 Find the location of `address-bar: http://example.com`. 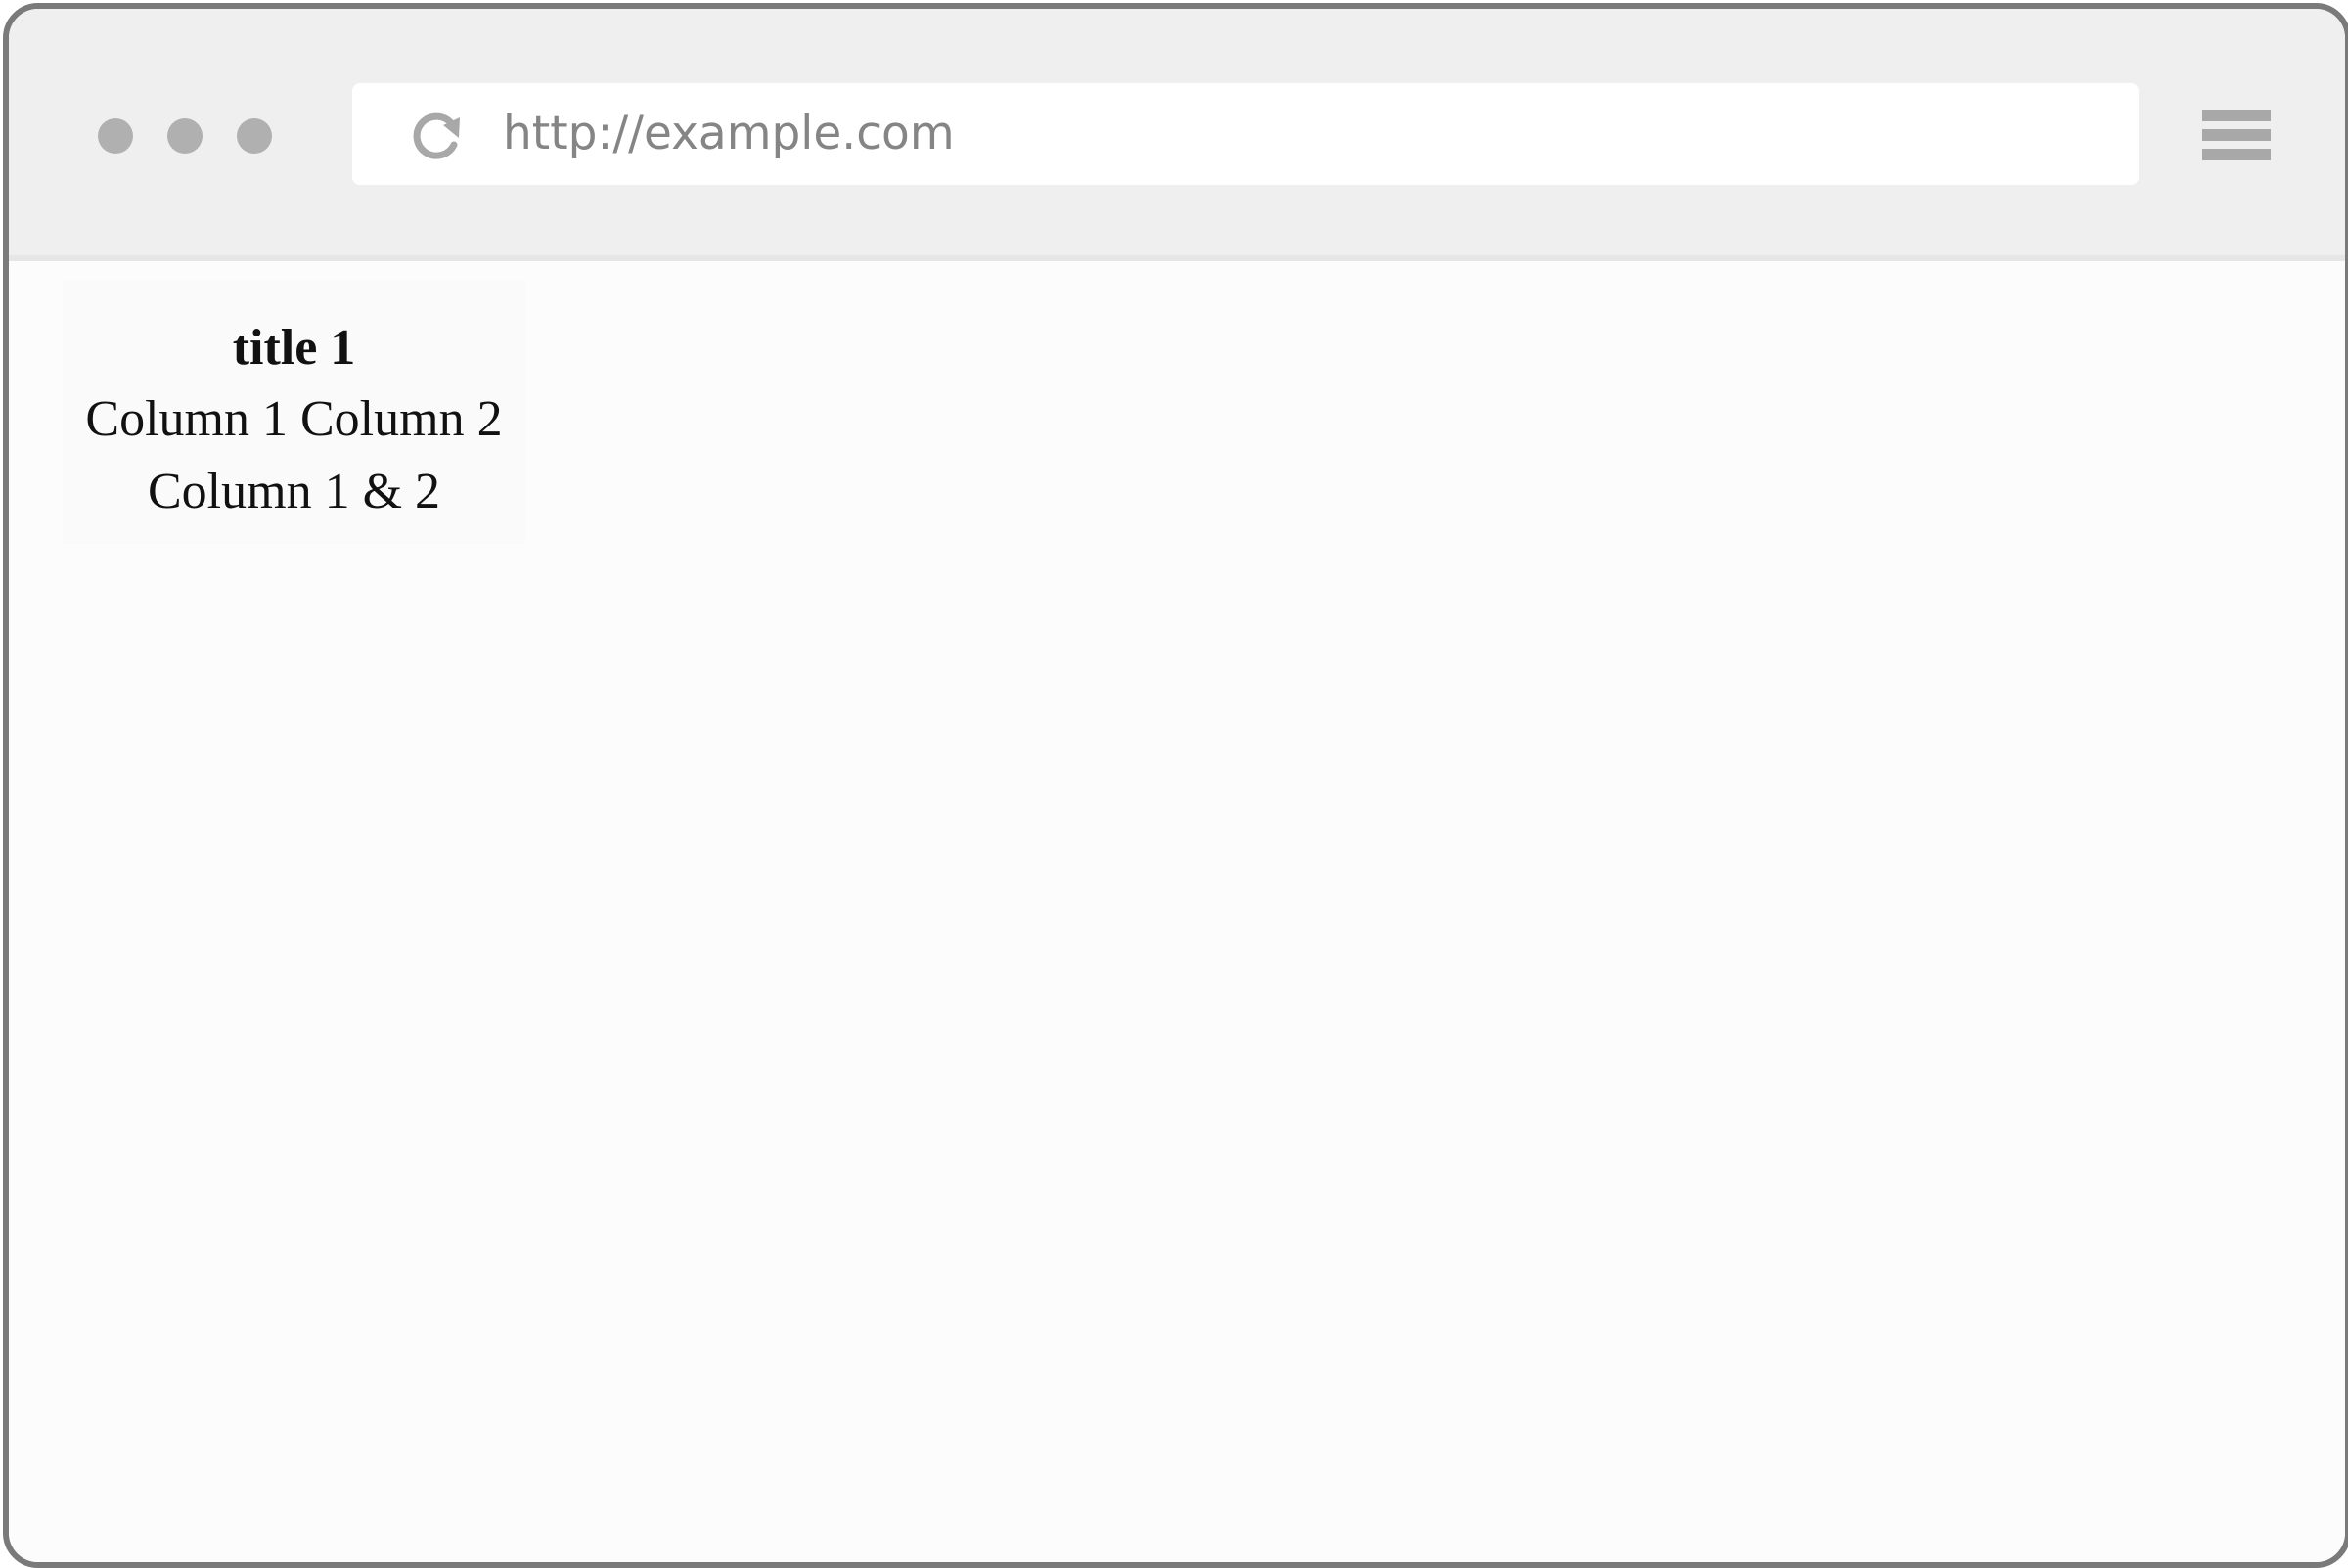

address-bar: http://example.com is located at coordinates (1245, 134).